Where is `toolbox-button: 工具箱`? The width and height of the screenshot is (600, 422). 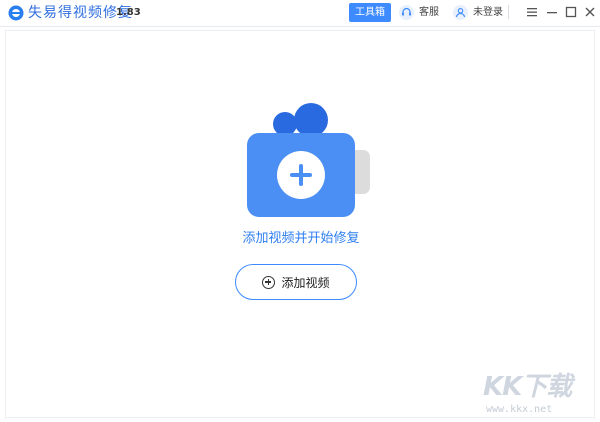 toolbox-button: 工具箱 is located at coordinates (370, 12).